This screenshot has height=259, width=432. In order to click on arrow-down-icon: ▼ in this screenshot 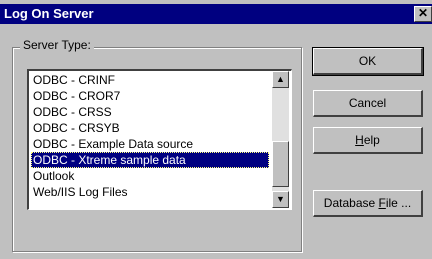, I will do `click(280, 199)`.